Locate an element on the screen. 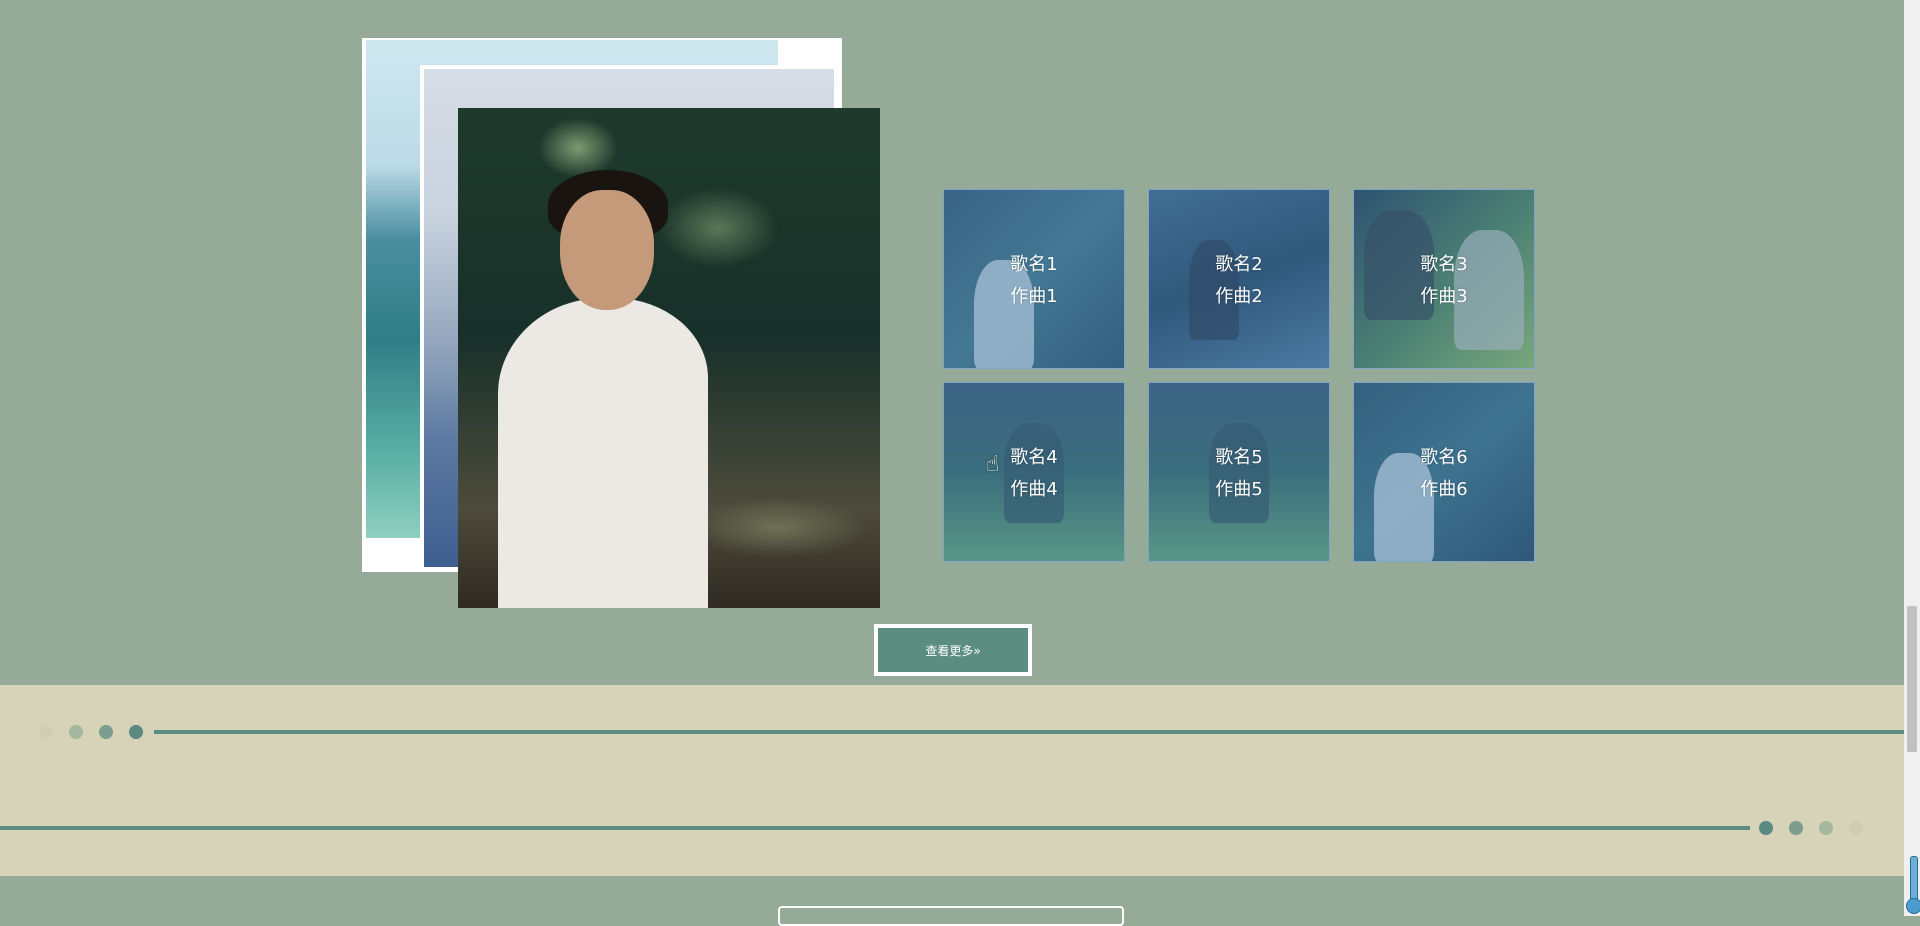  album-composer: 作曲1 is located at coordinates (1034, 296).